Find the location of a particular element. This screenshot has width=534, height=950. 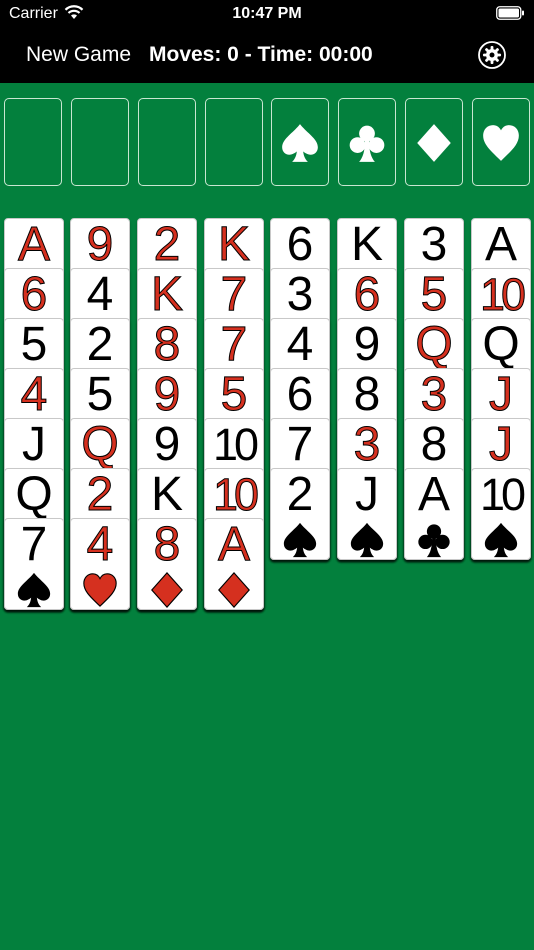

card-a-of-diamonds: A is located at coordinates (234, 564).